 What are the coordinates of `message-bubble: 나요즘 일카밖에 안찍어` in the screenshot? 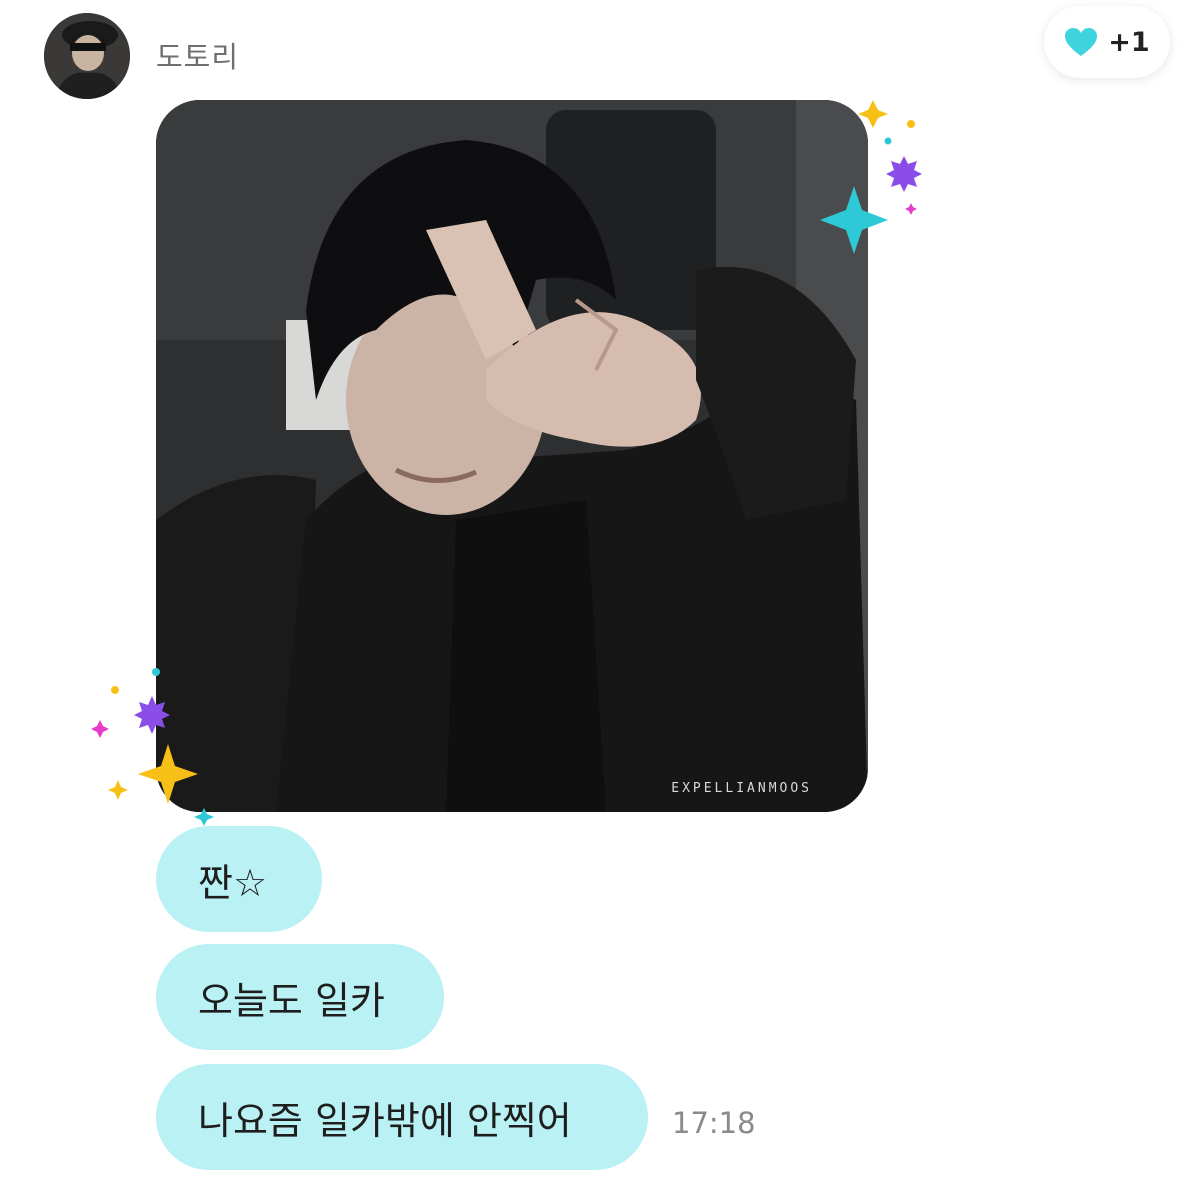 It's located at (402, 1117).